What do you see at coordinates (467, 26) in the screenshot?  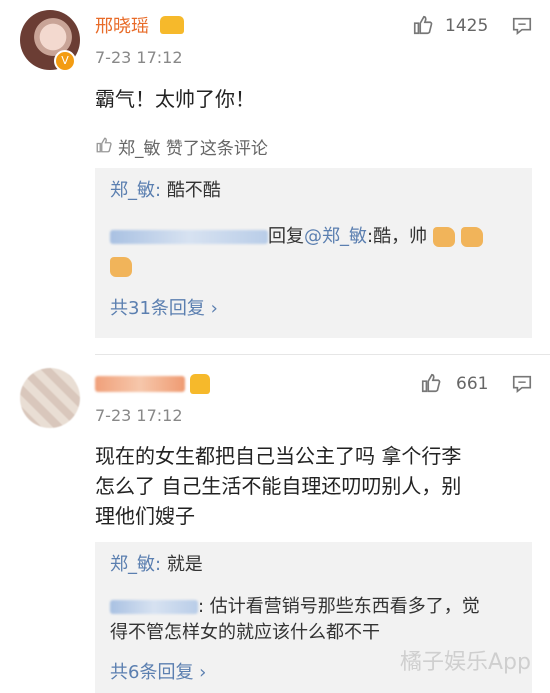 I see `like-count: 1425` at bounding box center [467, 26].